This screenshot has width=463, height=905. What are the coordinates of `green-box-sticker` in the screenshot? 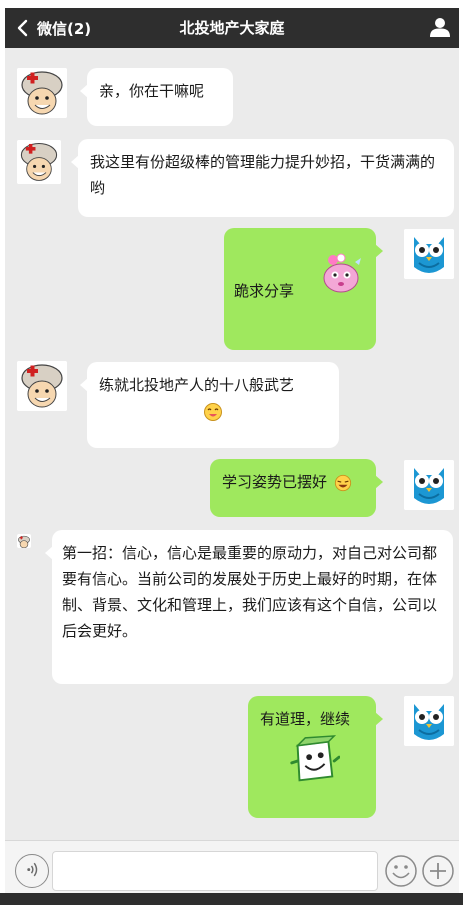 It's located at (315, 758).